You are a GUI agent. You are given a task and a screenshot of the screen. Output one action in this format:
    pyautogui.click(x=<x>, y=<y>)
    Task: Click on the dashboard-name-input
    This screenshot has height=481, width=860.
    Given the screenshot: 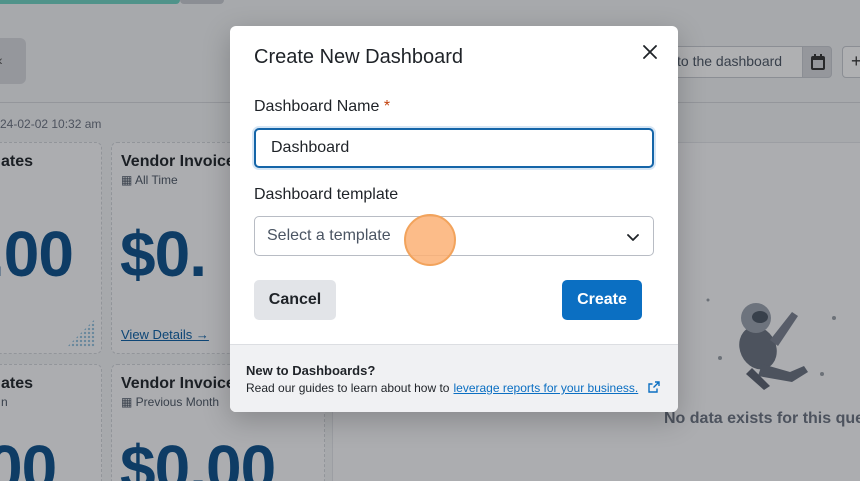 What is the action you would take?
    pyautogui.click(x=454, y=148)
    